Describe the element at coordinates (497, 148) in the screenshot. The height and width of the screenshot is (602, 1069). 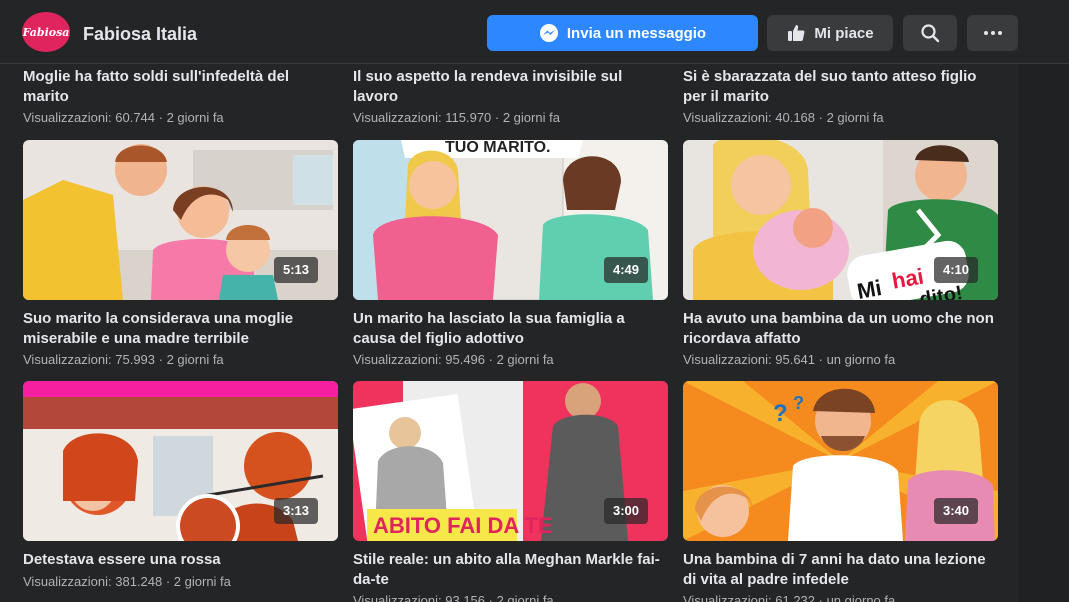
I see `thumbnail-caption: TUO MARITO.` at that location.